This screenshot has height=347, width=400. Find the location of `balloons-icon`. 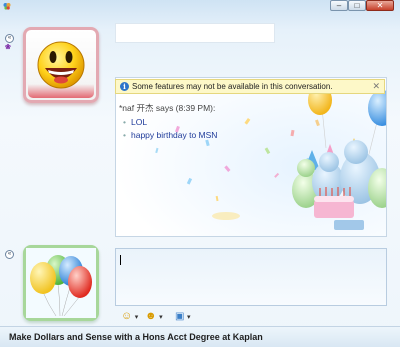

balloons-icon is located at coordinates (61, 283).